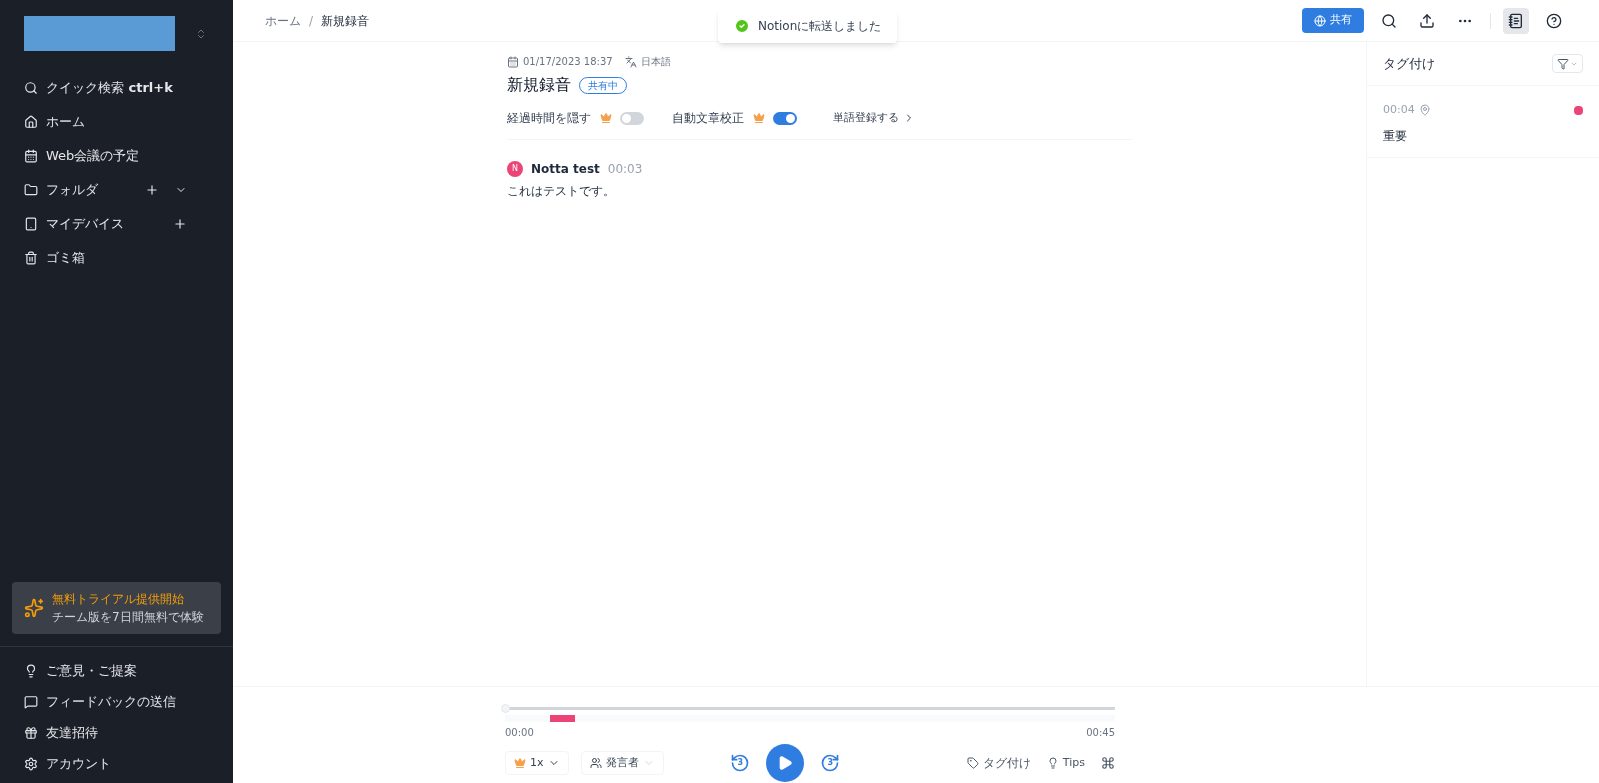 This screenshot has width=1599, height=783. What do you see at coordinates (111, 701) in the screenshot?
I see `sidebar-footer-item: フィードバックの送信` at bounding box center [111, 701].